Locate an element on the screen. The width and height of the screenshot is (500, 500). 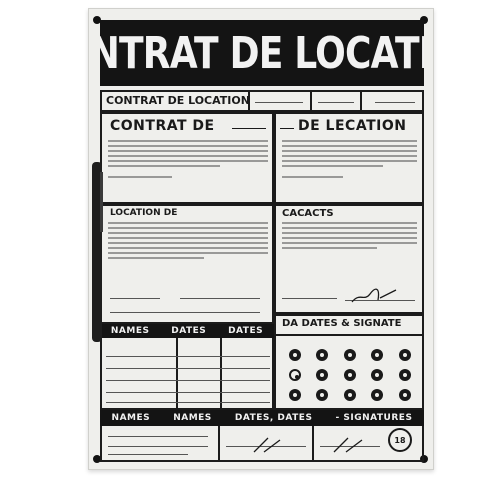
names-dates-table-header: NAMES DATES DATES is located at coordinates (187, 331).